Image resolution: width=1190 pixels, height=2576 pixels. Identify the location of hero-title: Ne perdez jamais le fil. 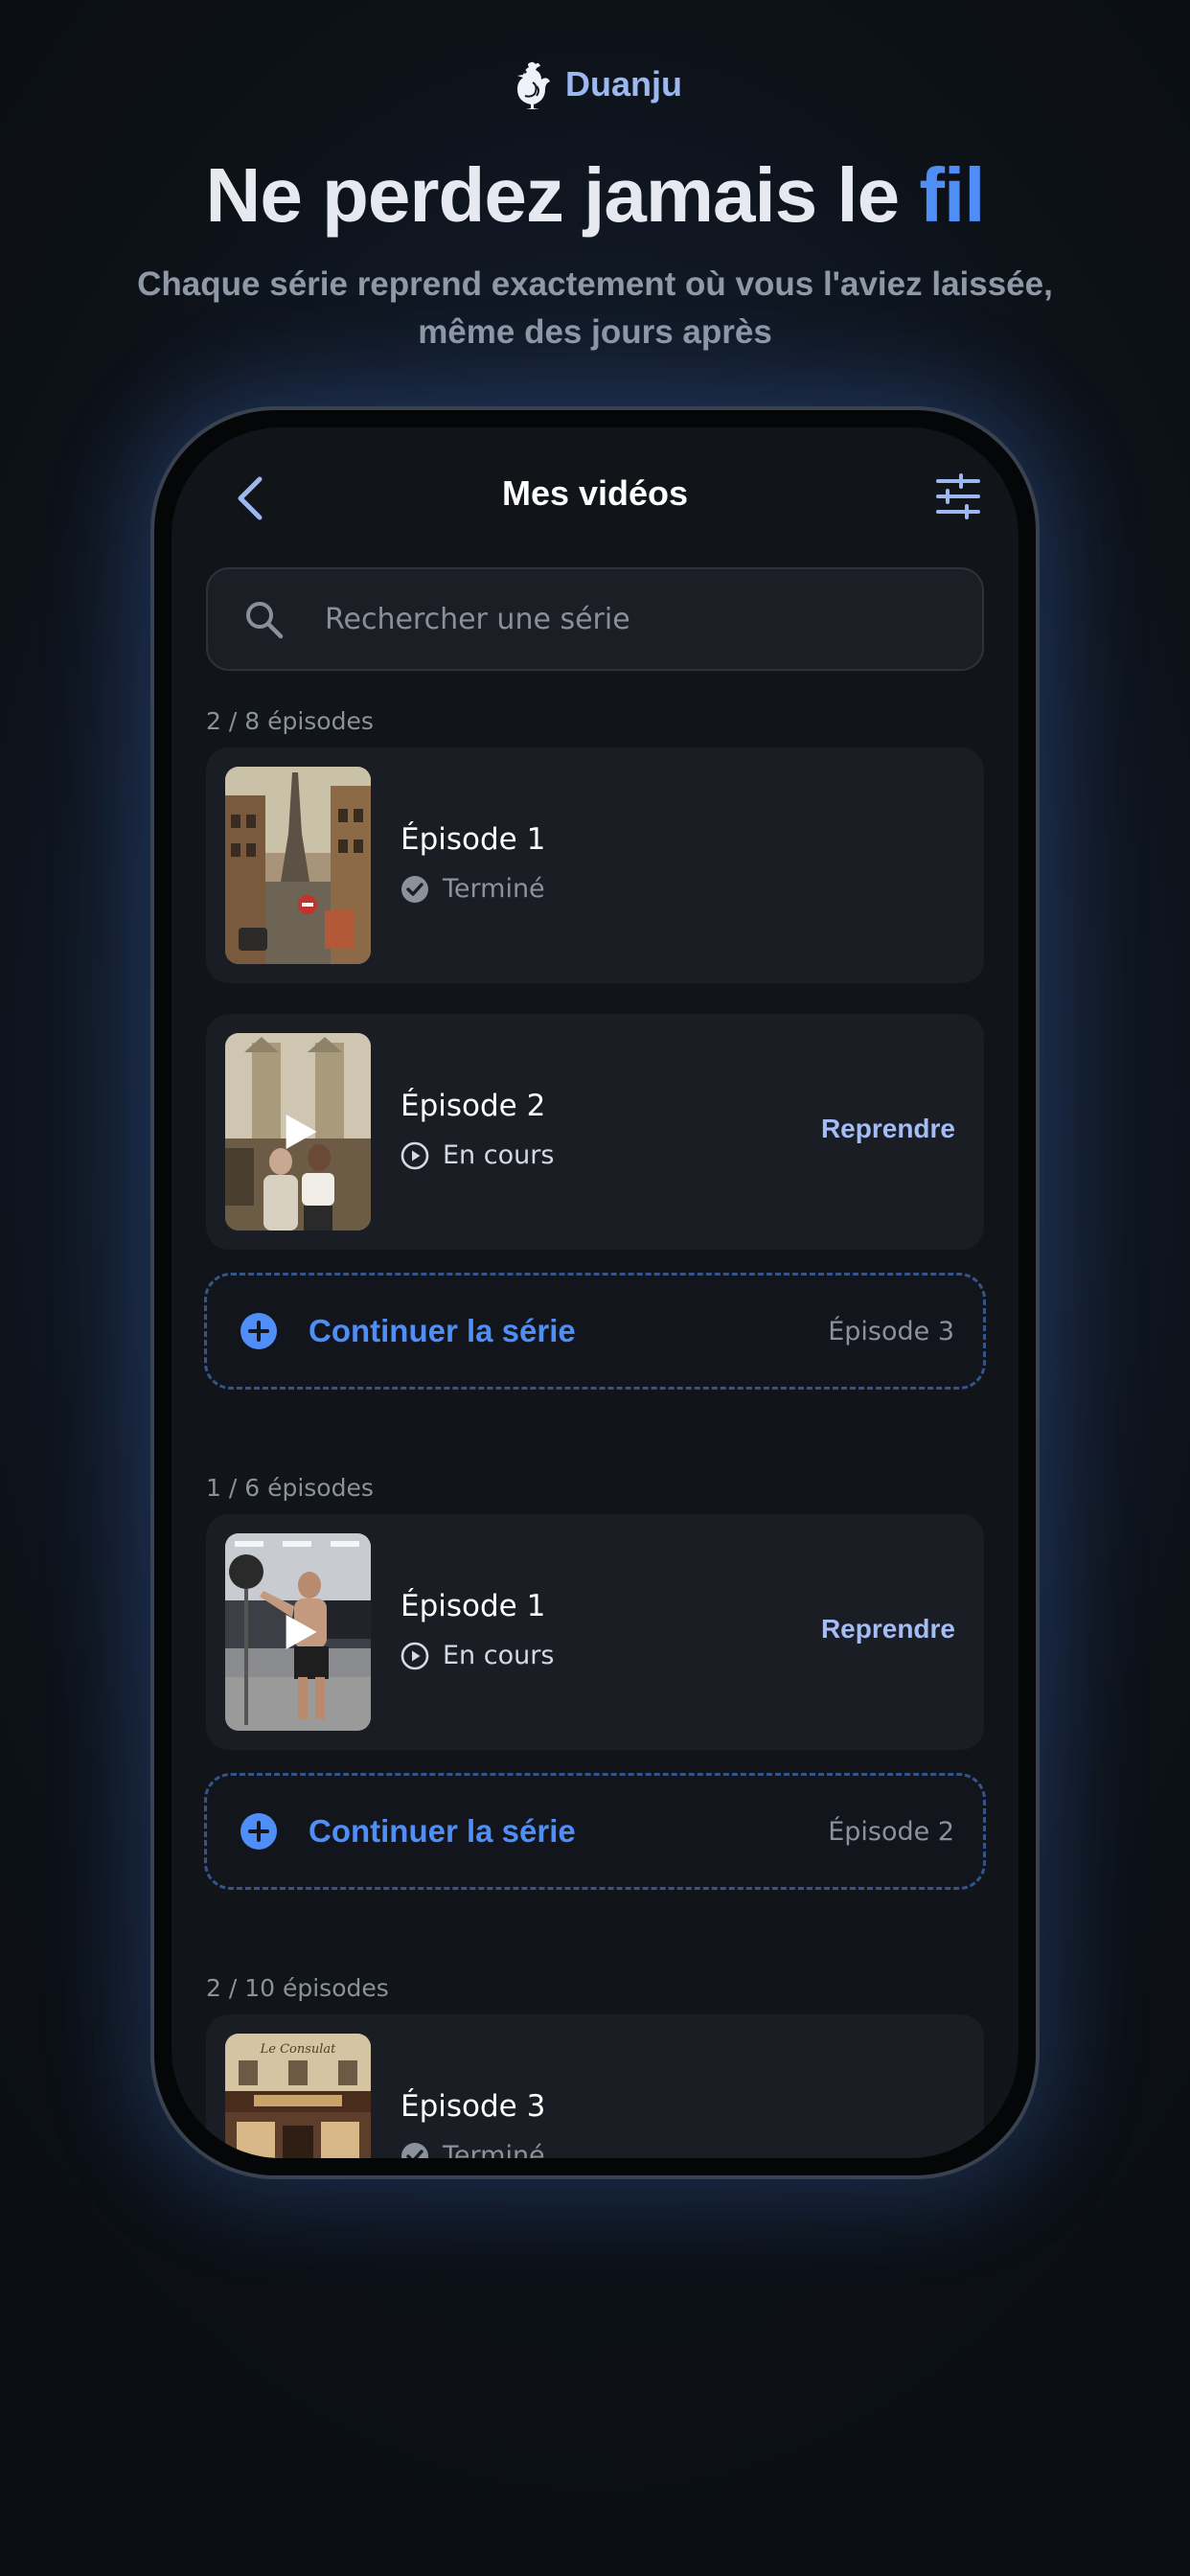
(595, 195).